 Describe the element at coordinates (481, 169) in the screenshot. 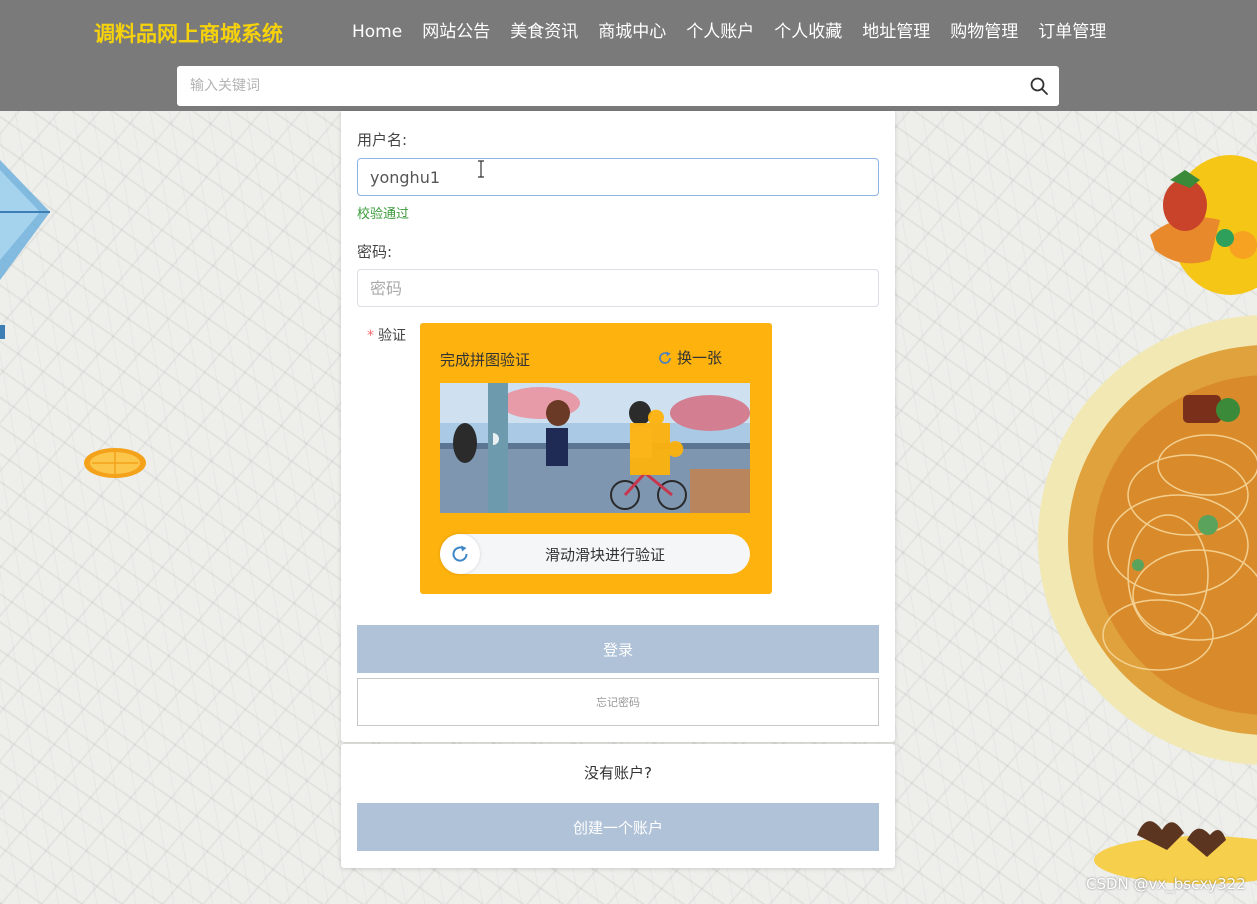

I see `text-cursor-icon` at that location.